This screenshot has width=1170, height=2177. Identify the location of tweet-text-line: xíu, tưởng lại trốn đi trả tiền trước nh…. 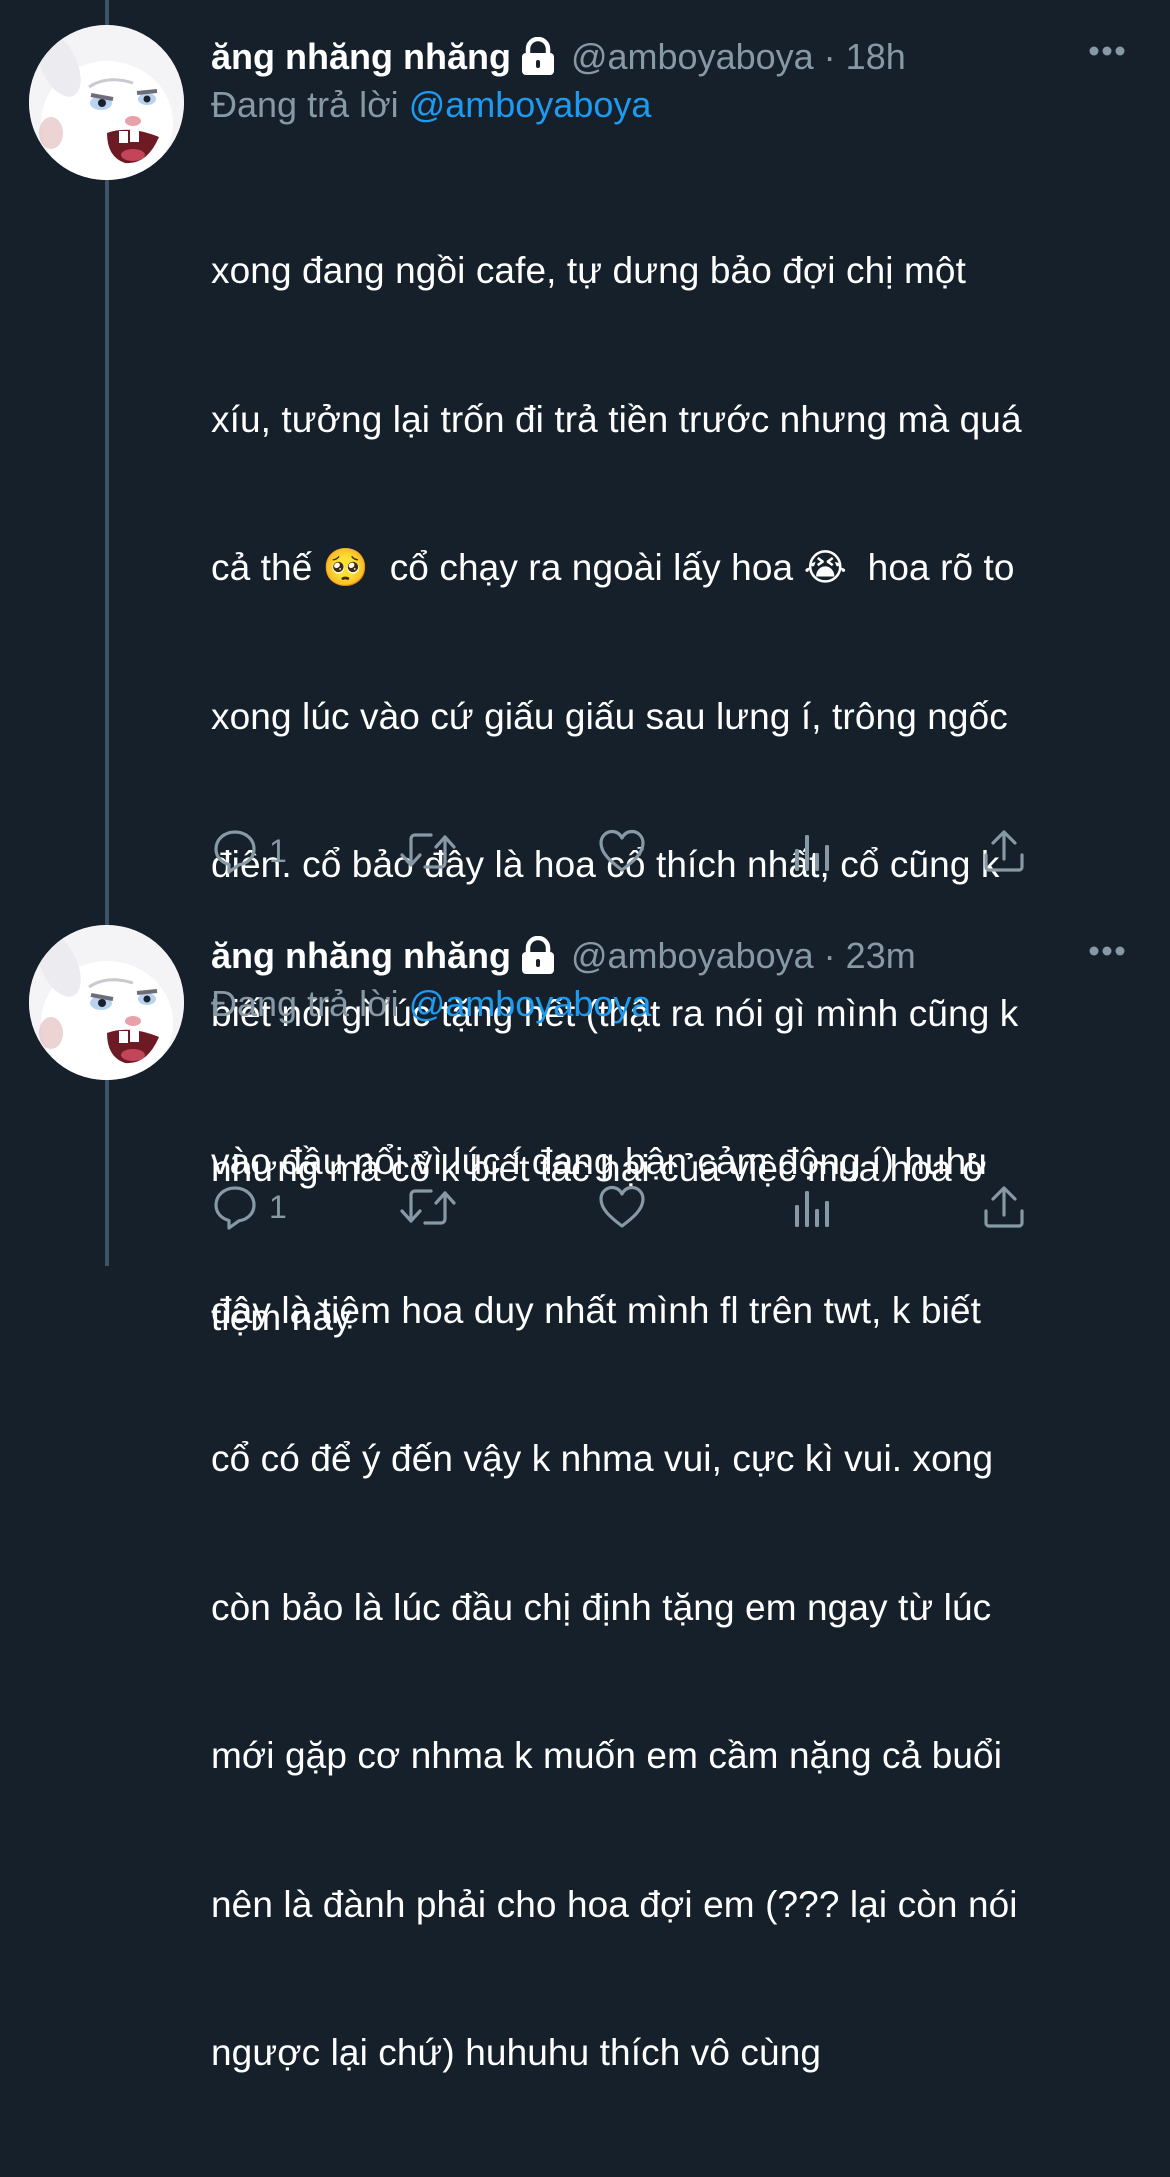
(616, 419).